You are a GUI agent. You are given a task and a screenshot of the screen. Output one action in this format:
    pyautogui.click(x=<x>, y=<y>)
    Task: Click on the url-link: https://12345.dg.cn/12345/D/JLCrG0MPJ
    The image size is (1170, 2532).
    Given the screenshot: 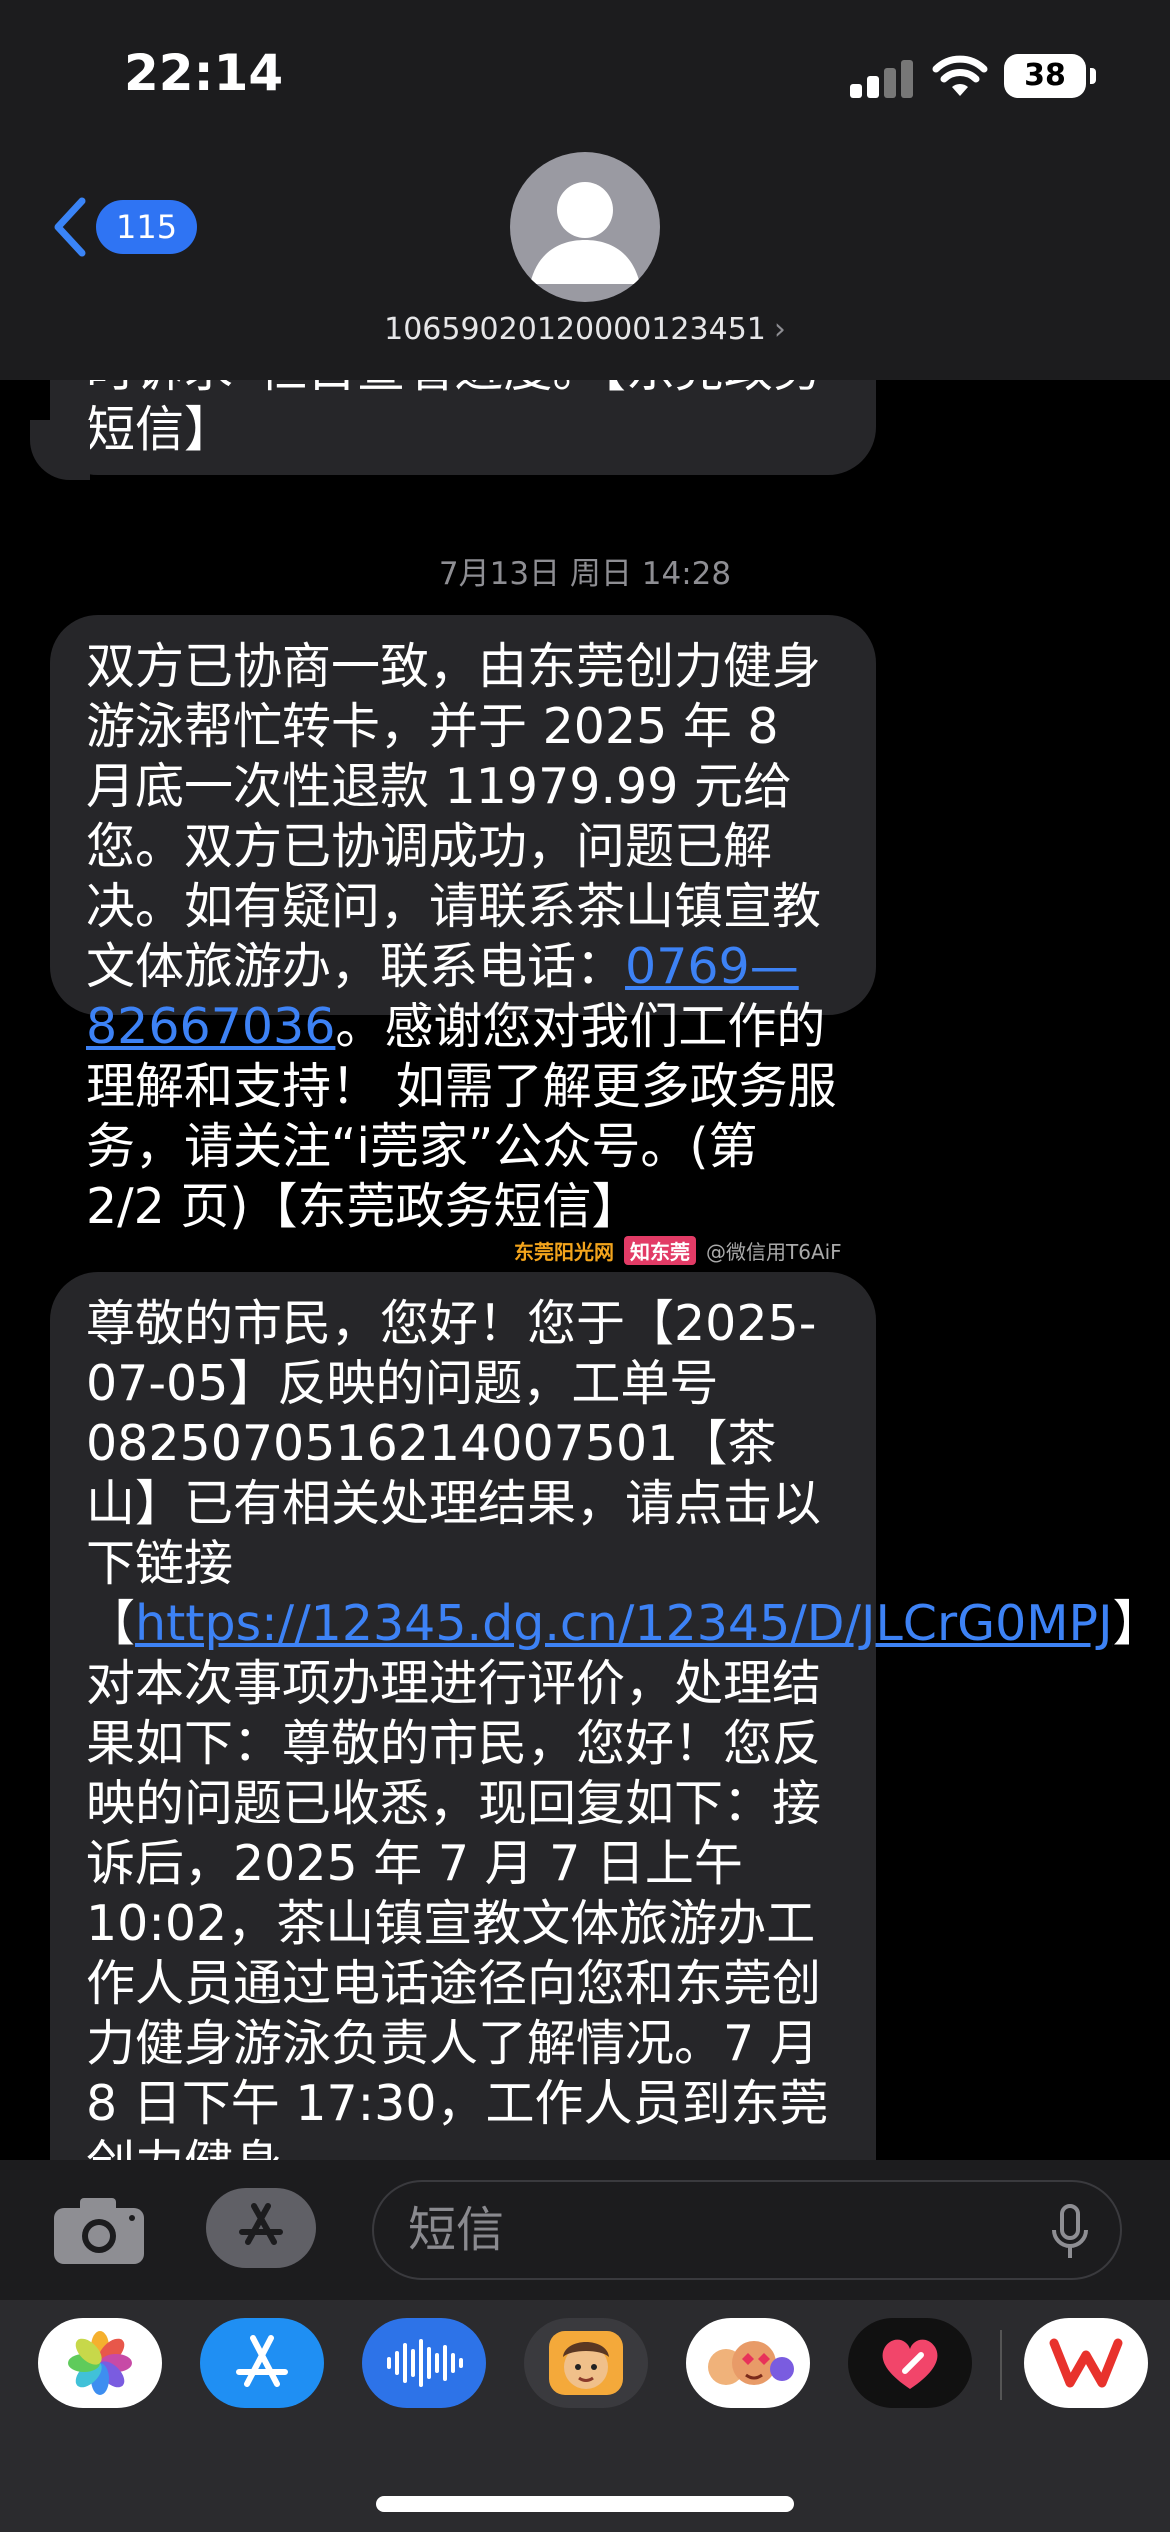 What is the action you would take?
    pyautogui.click(x=624, y=1623)
    